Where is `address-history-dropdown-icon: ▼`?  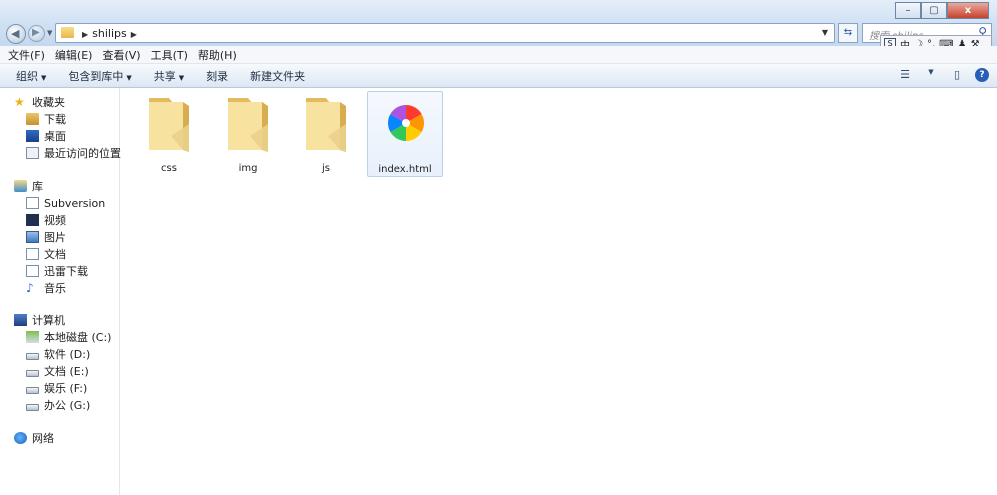 address-history-dropdown-icon: ▼ is located at coordinates (825, 32).